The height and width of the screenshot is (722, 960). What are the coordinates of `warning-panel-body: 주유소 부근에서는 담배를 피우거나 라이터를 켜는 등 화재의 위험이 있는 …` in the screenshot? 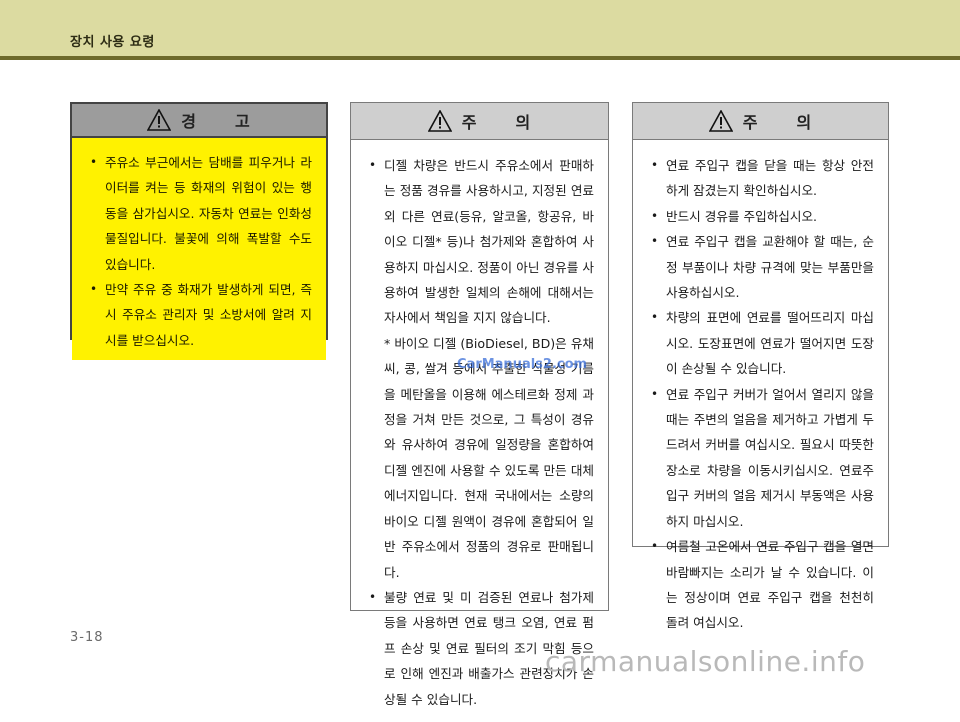 It's located at (199, 249).